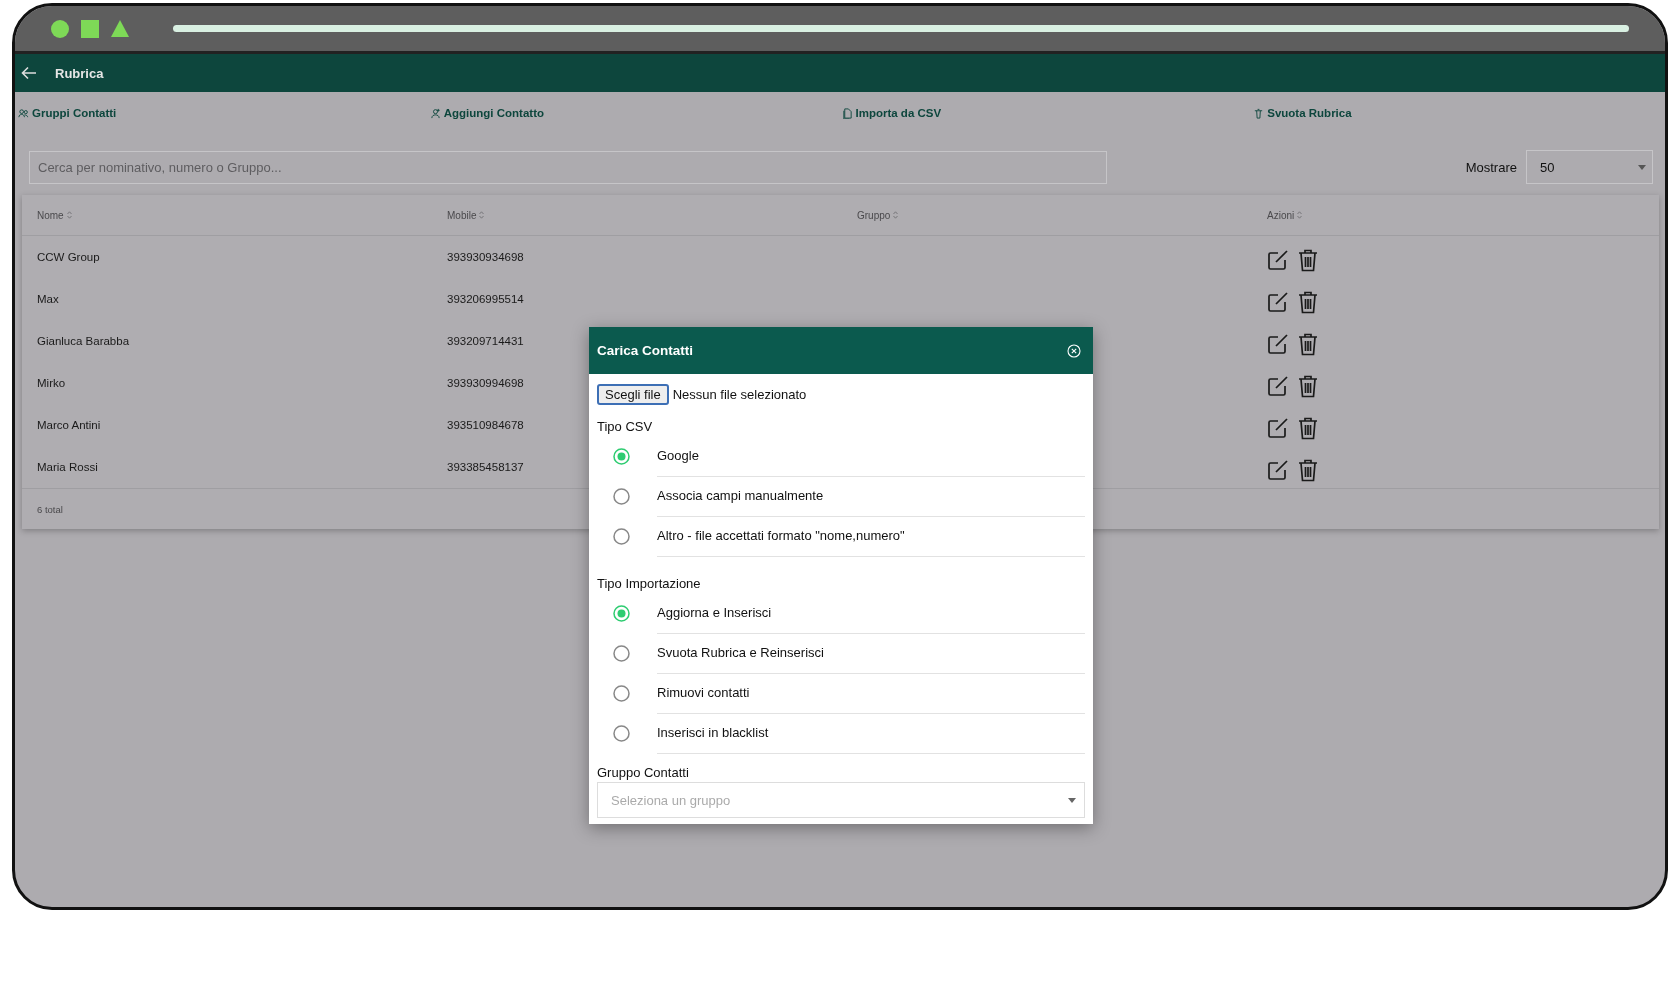 The width and height of the screenshot is (1680, 1000). What do you see at coordinates (1302, 113) in the screenshot?
I see `toolbar-link: Svuota Rubrica` at bounding box center [1302, 113].